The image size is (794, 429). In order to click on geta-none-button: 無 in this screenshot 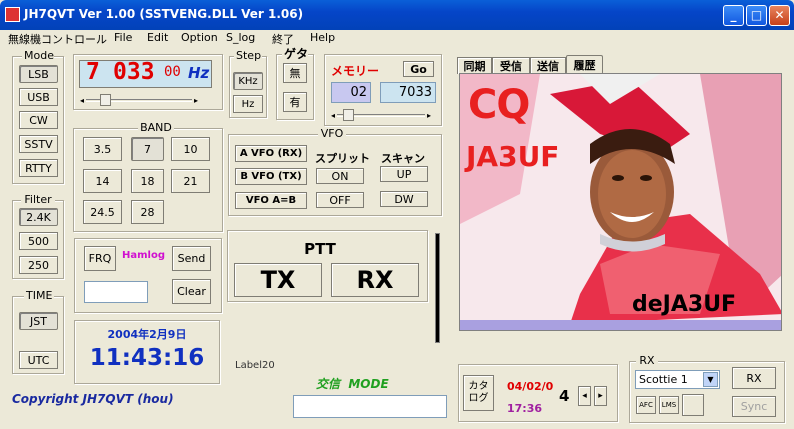, I will do `click(295, 73)`.